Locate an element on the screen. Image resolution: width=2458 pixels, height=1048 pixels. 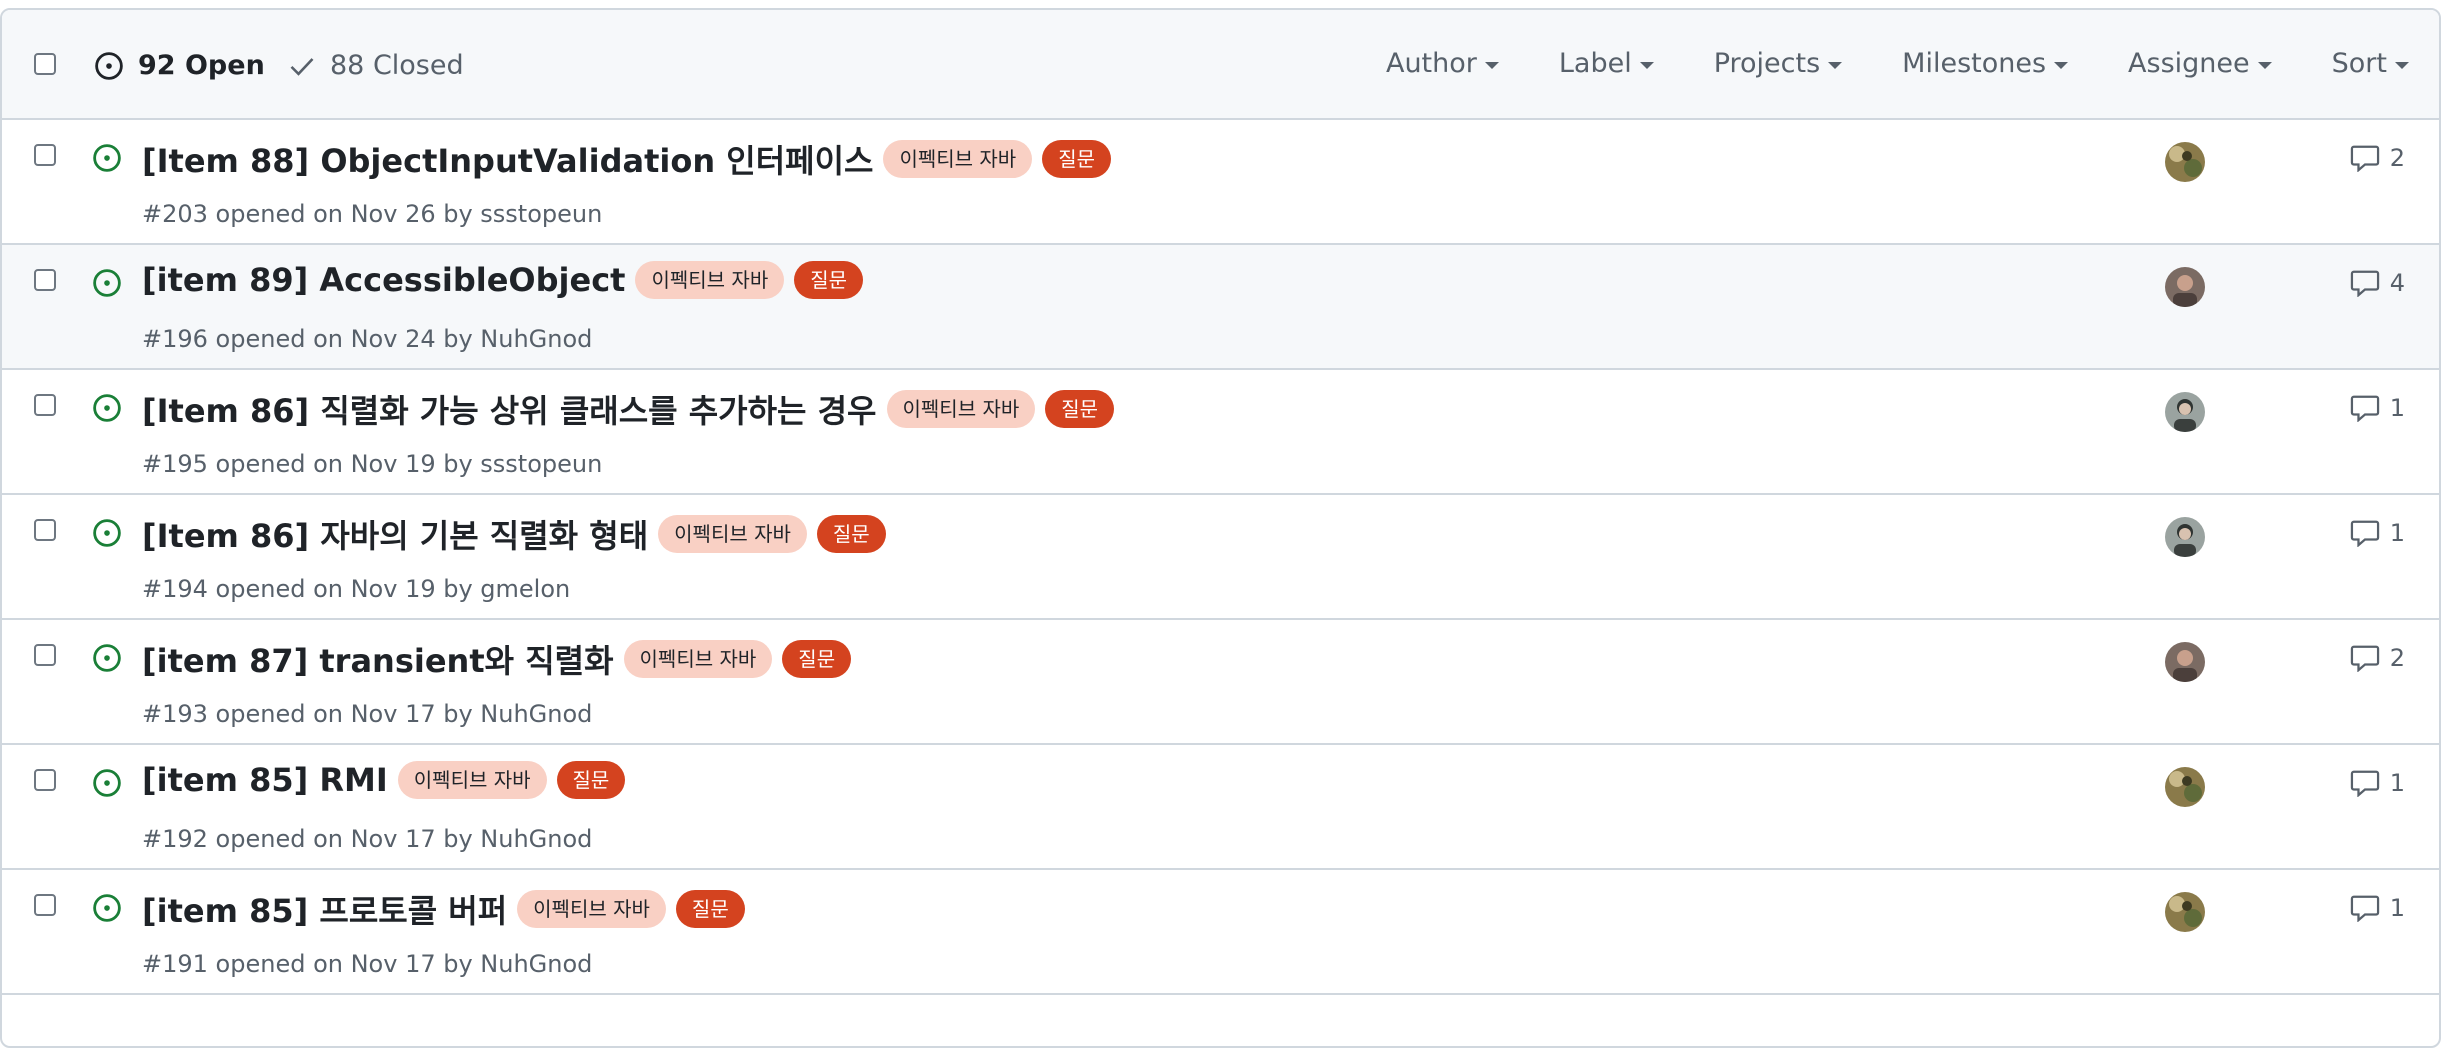
check-icon is located at coordinates (302, 66).